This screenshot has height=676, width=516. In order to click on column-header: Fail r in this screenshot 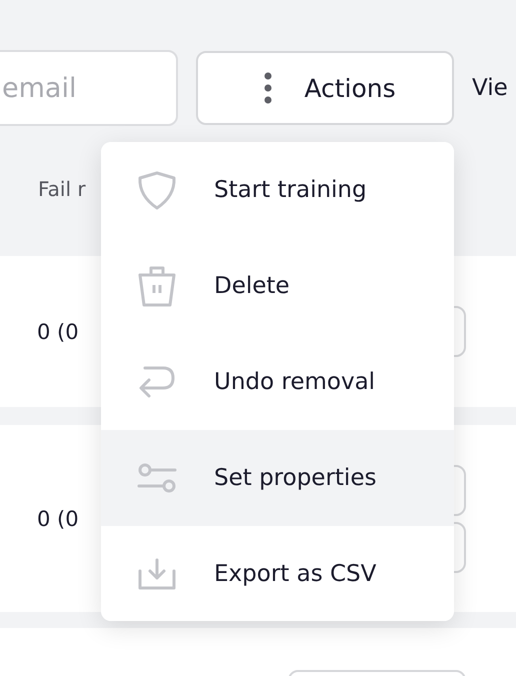, I will do `click(62, 189)`.